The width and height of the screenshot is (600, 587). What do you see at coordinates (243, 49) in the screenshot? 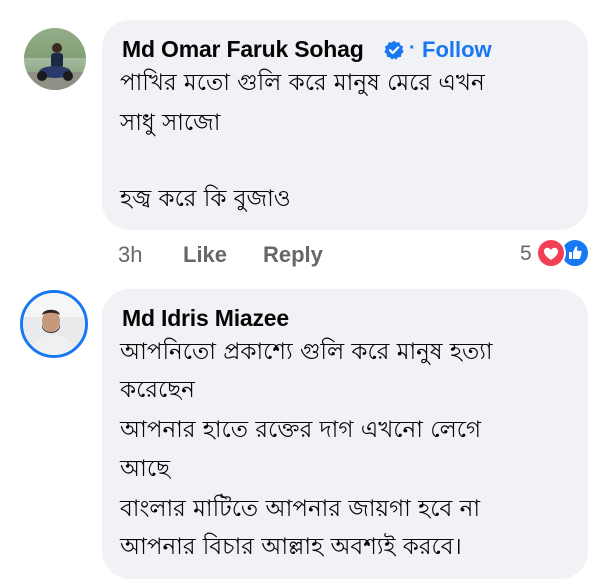
I see `comment-author: Md Omar Faruk Sohag` at bounding box center [243, 49].